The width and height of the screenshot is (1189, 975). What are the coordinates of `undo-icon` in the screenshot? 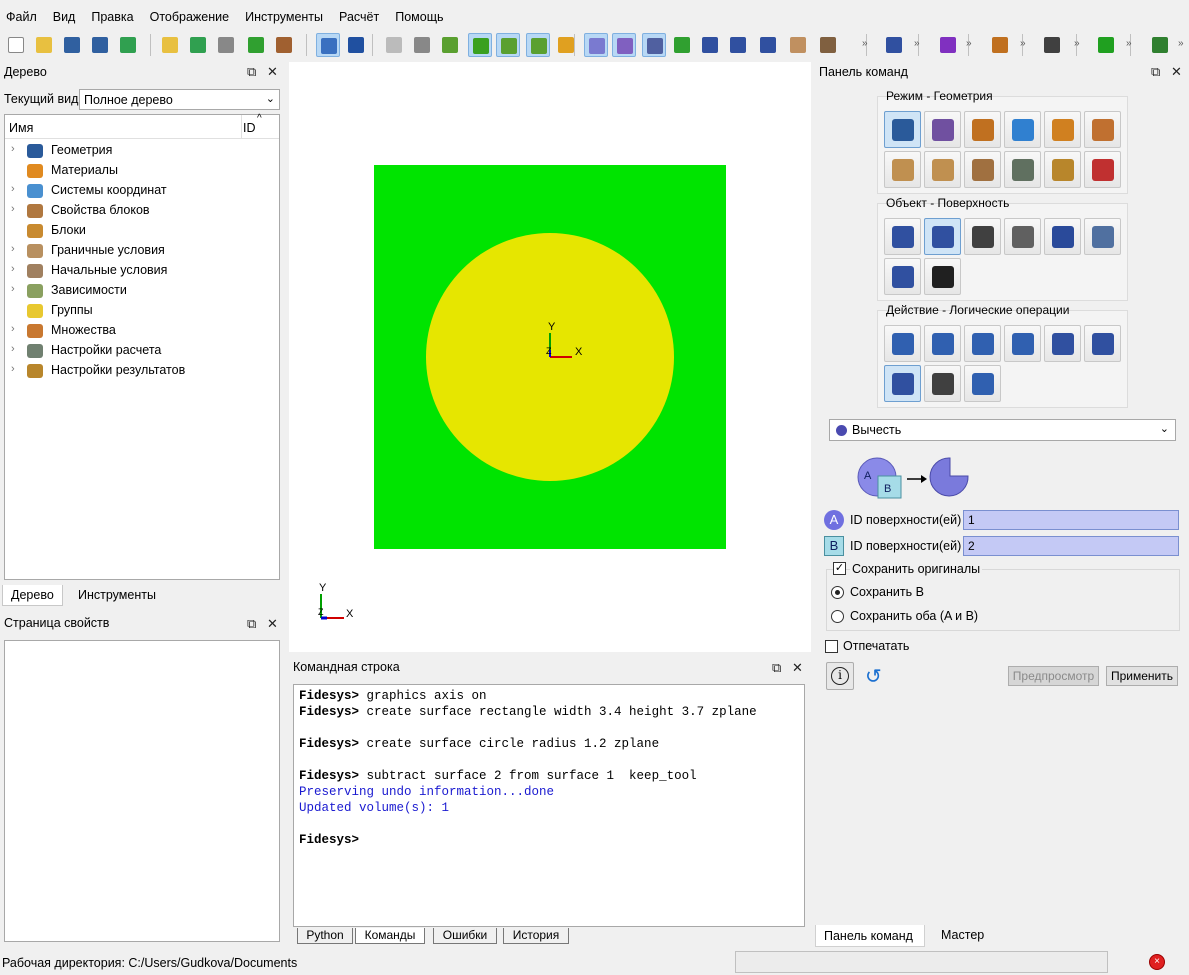 It's located at (356, 45).